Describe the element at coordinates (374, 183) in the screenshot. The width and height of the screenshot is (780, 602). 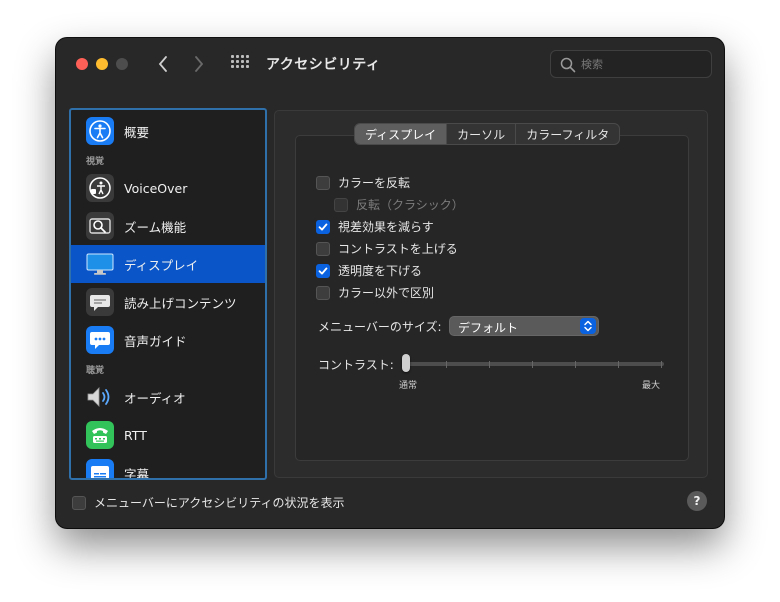
I see `checkbox-label: カラーを反転` at that location.